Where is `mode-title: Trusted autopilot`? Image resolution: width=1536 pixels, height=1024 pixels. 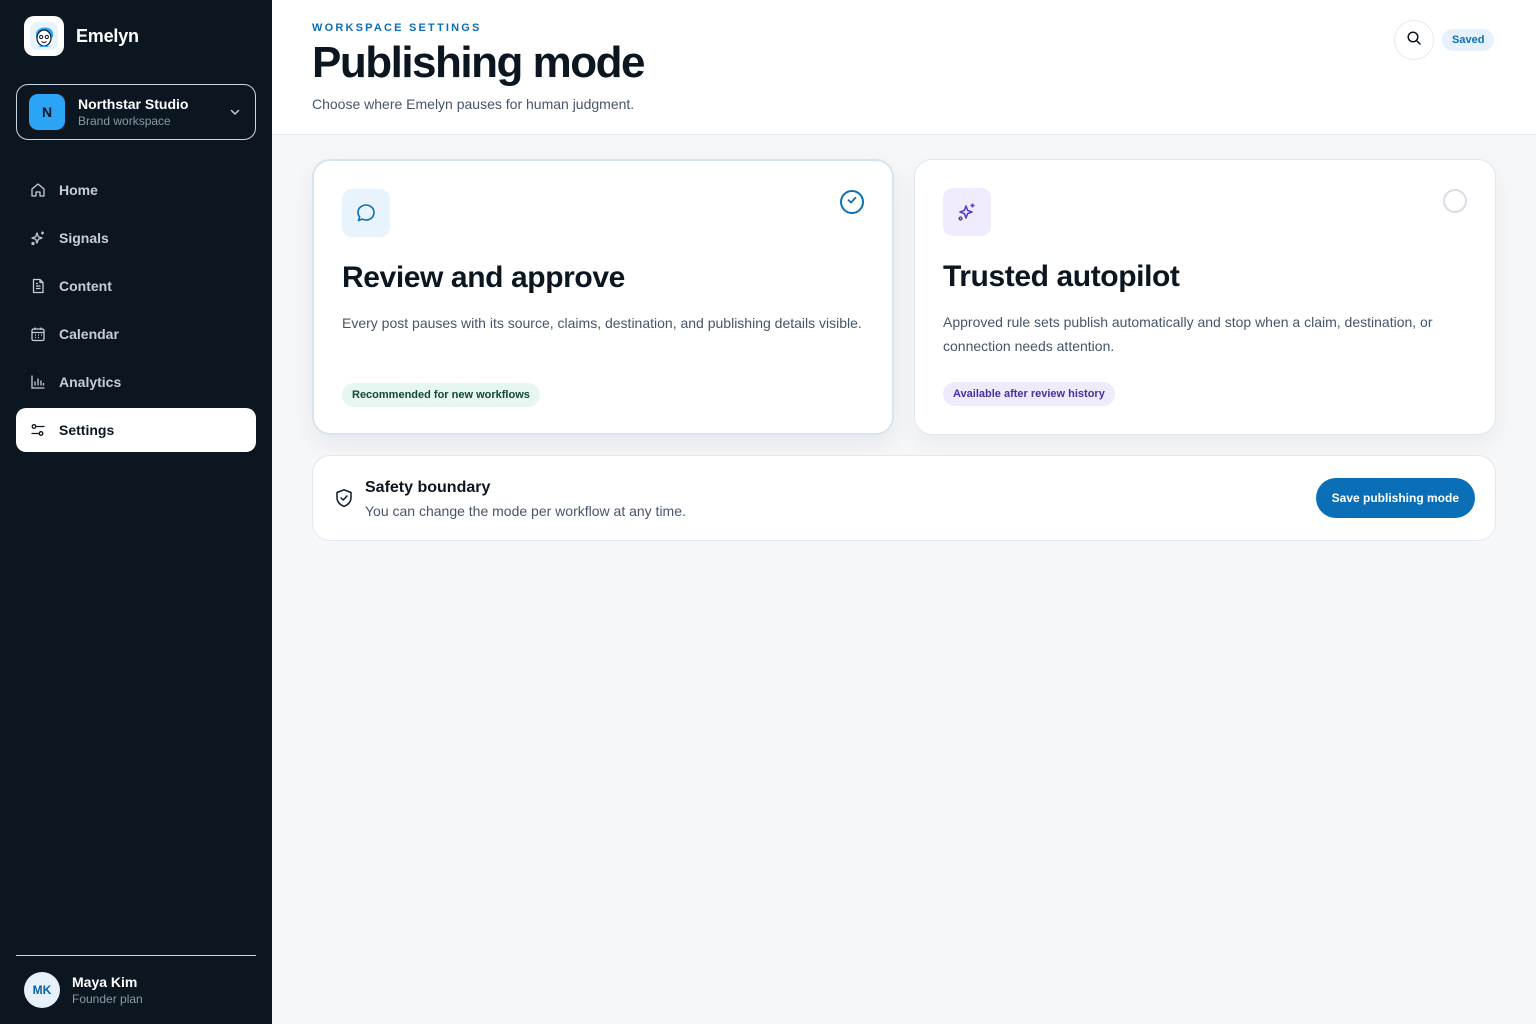 mode-title: Trusted autopilot is located at coordinates (1061, 276).